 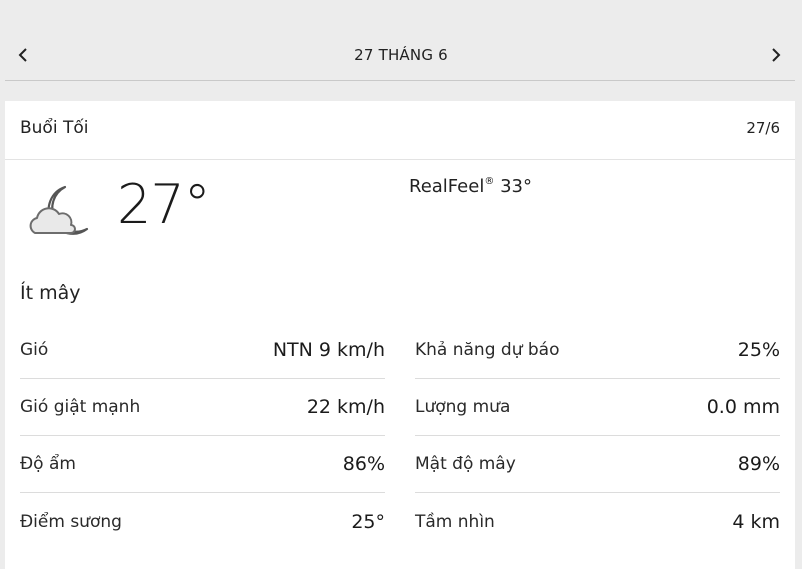 I want to click on detail-row-wind: Gió NTN 9 km/h, so click(x=202, y=350).